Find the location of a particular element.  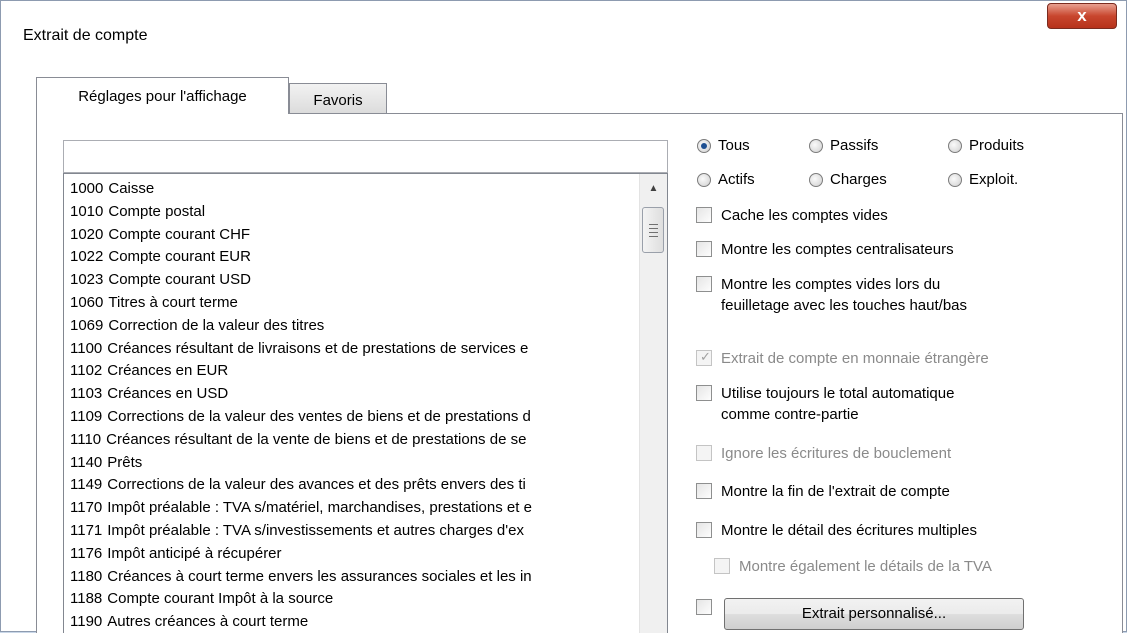

checkbox-label-line2: feuilletage avec les touches haut/bas is located at coordinates (844, 305).